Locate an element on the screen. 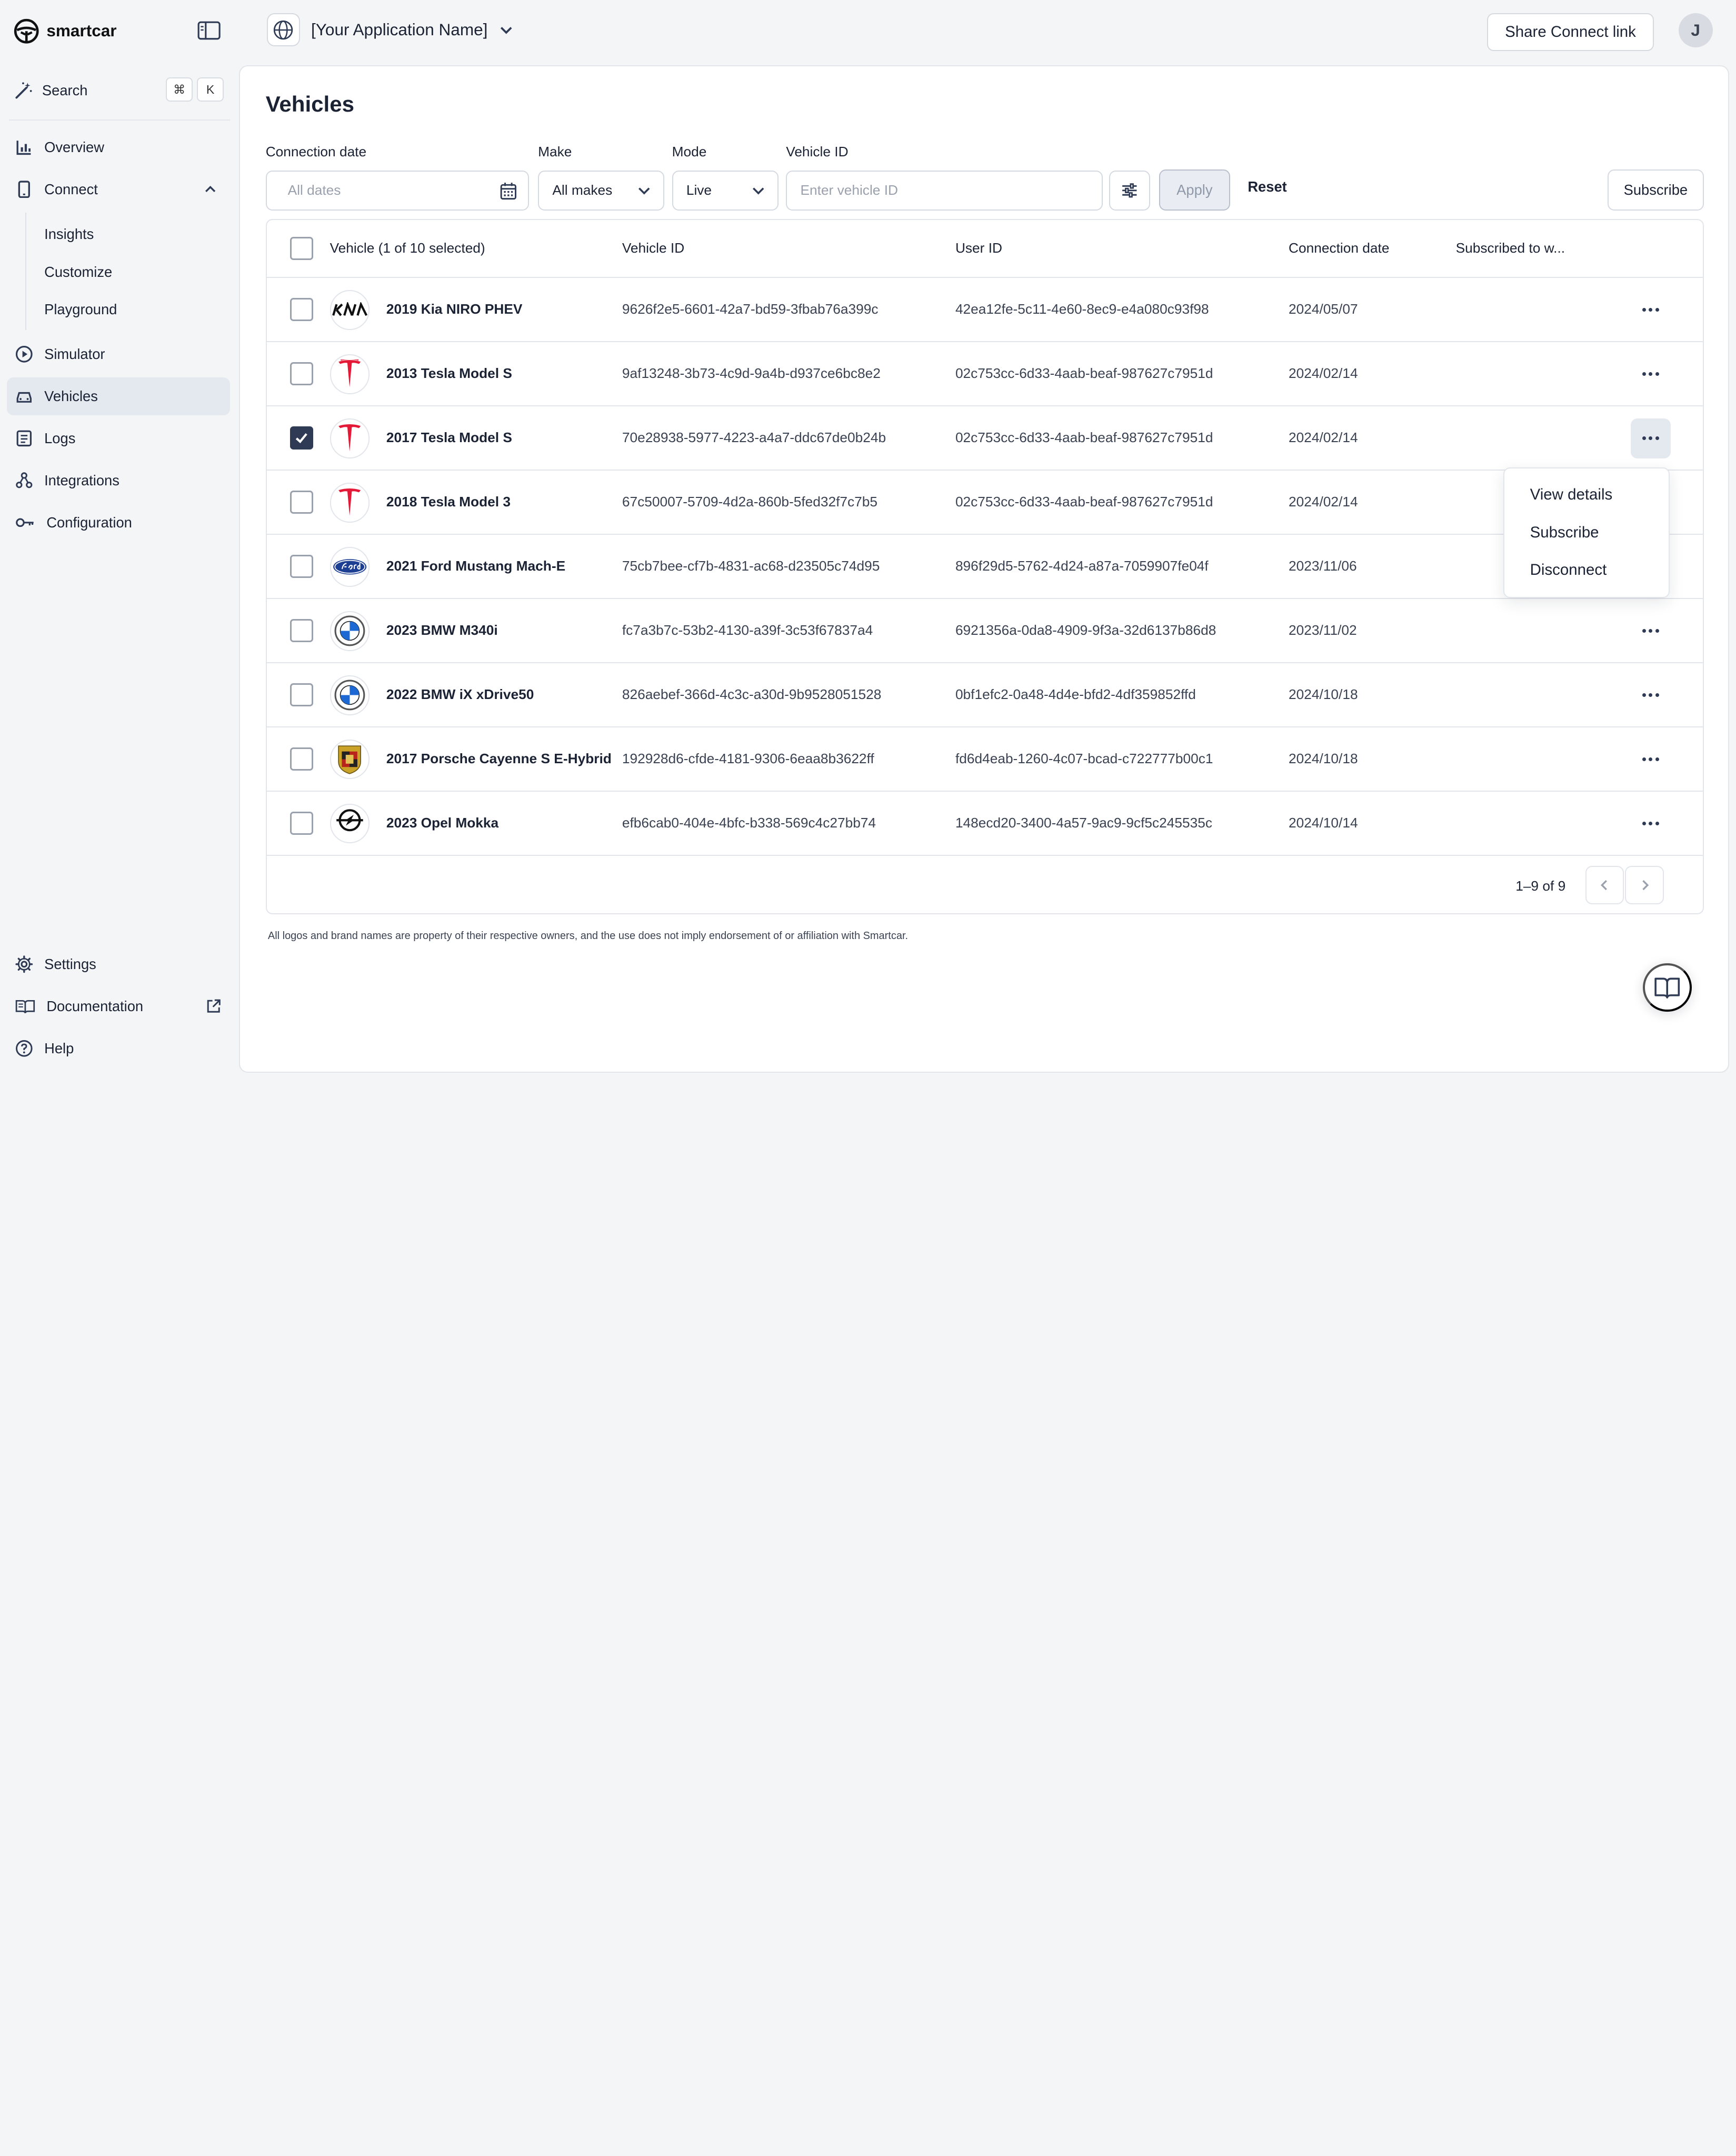  chevron-left-icon is located at coordinates (1603, 885).